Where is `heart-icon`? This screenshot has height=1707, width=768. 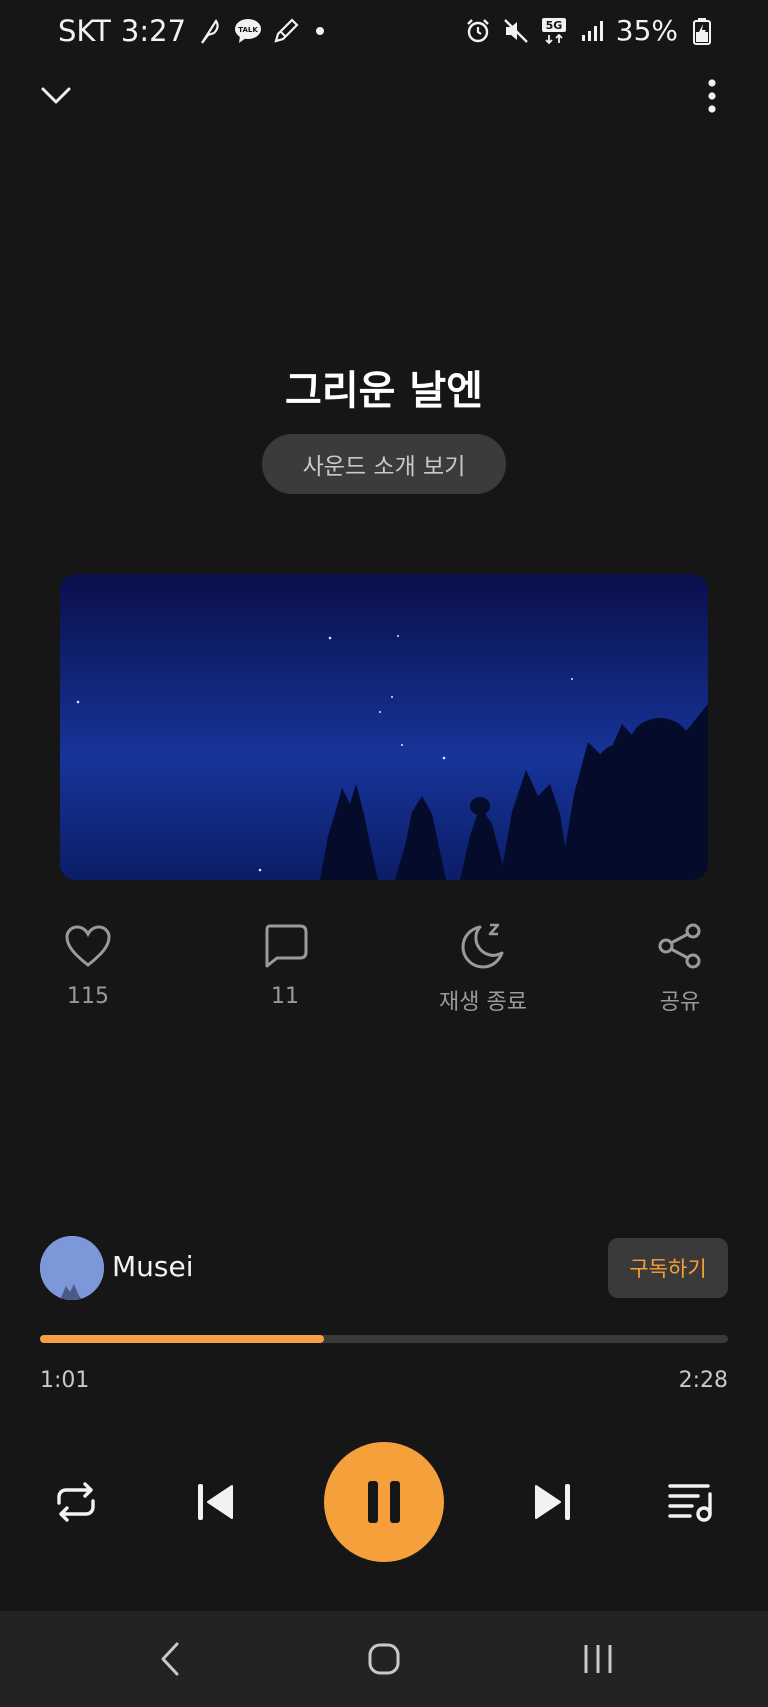 heart-icon is located at coordinates (88, 946).